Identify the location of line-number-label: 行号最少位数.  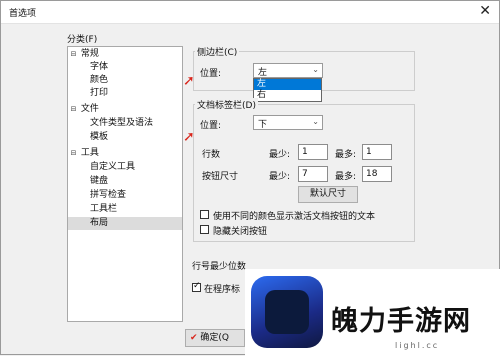
(219, 267).